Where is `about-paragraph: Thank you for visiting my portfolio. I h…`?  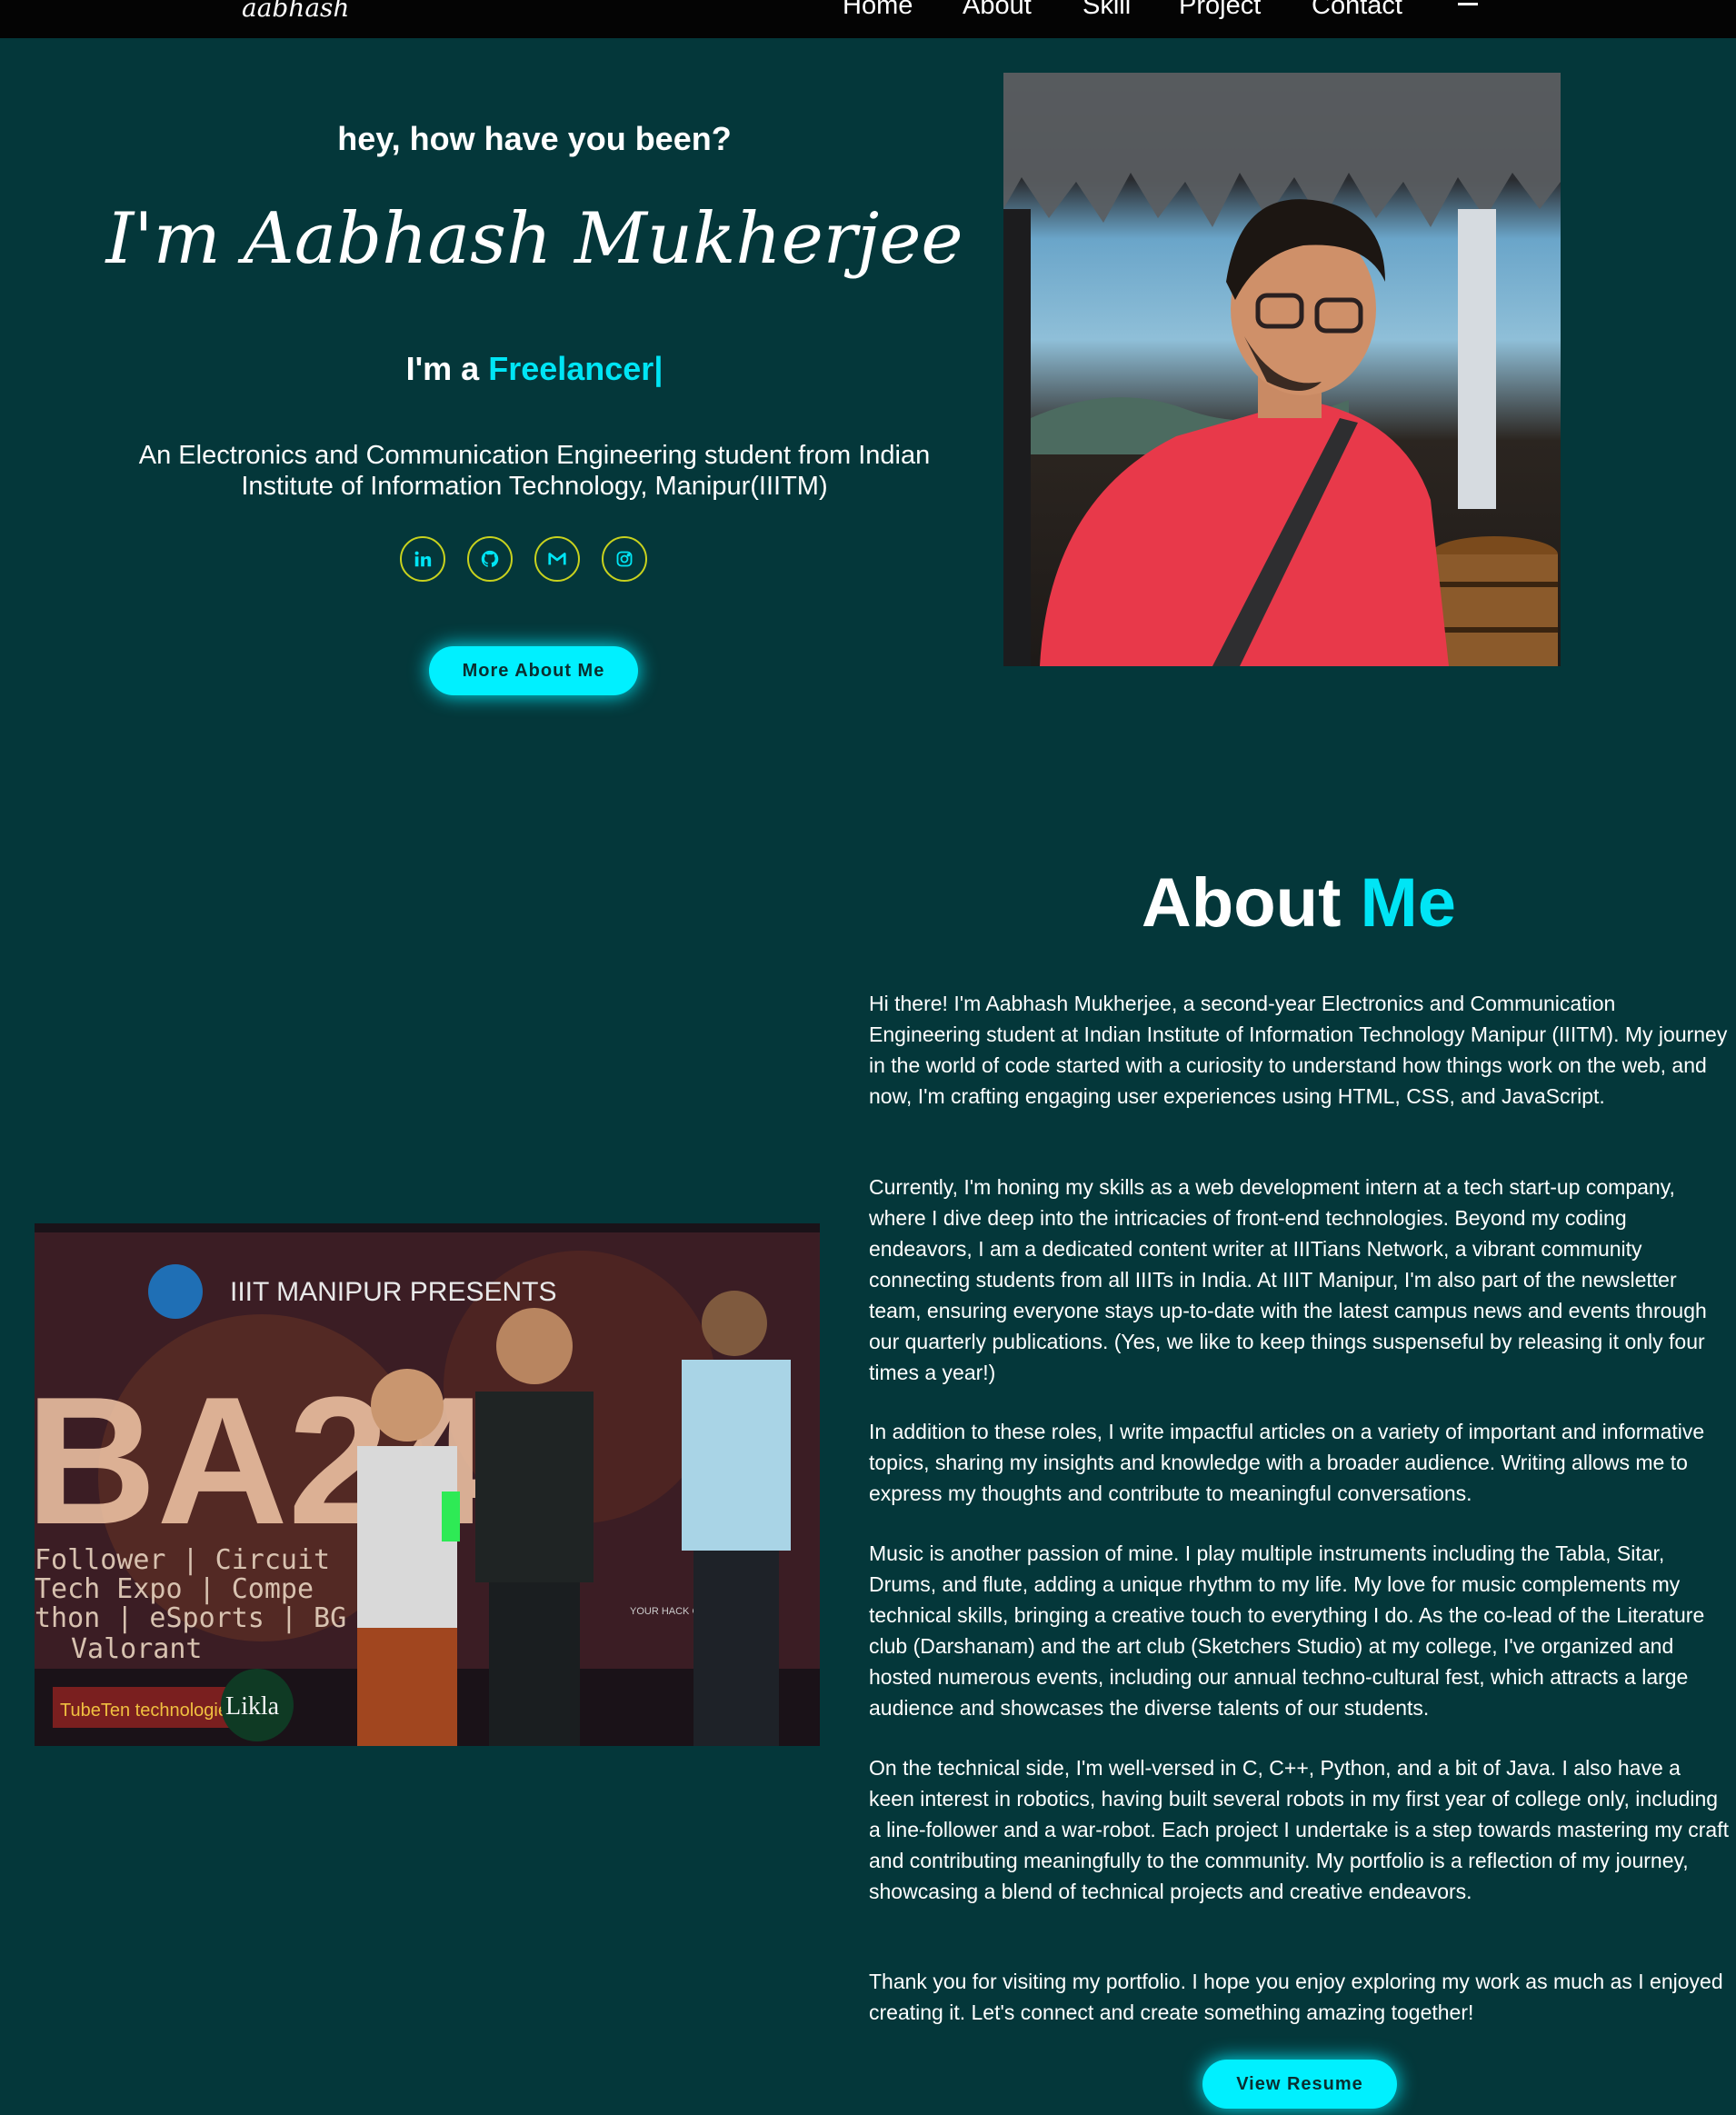 about-paragraph: Thank you for visiting my portfolio. I h… is located at coordinates (1296, 1997).